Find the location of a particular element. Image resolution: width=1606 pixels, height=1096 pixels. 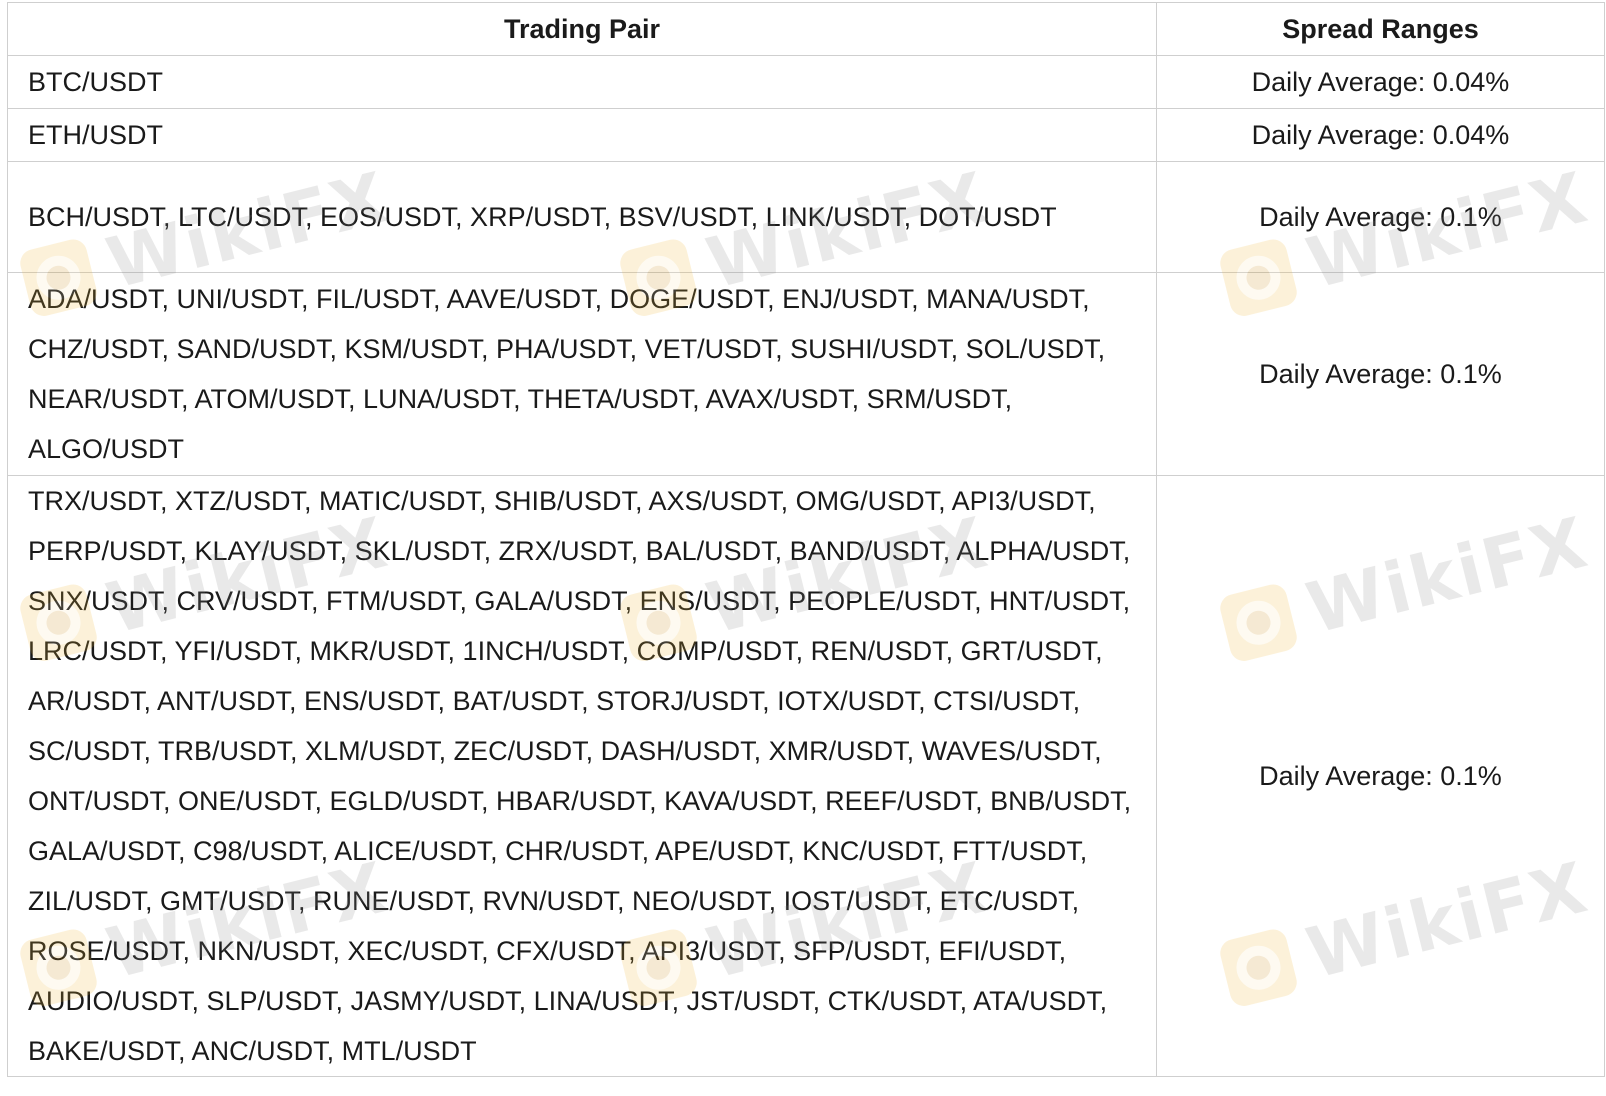

trading-pair-cell: ETH/USDT is located at coordinates (582, 135).